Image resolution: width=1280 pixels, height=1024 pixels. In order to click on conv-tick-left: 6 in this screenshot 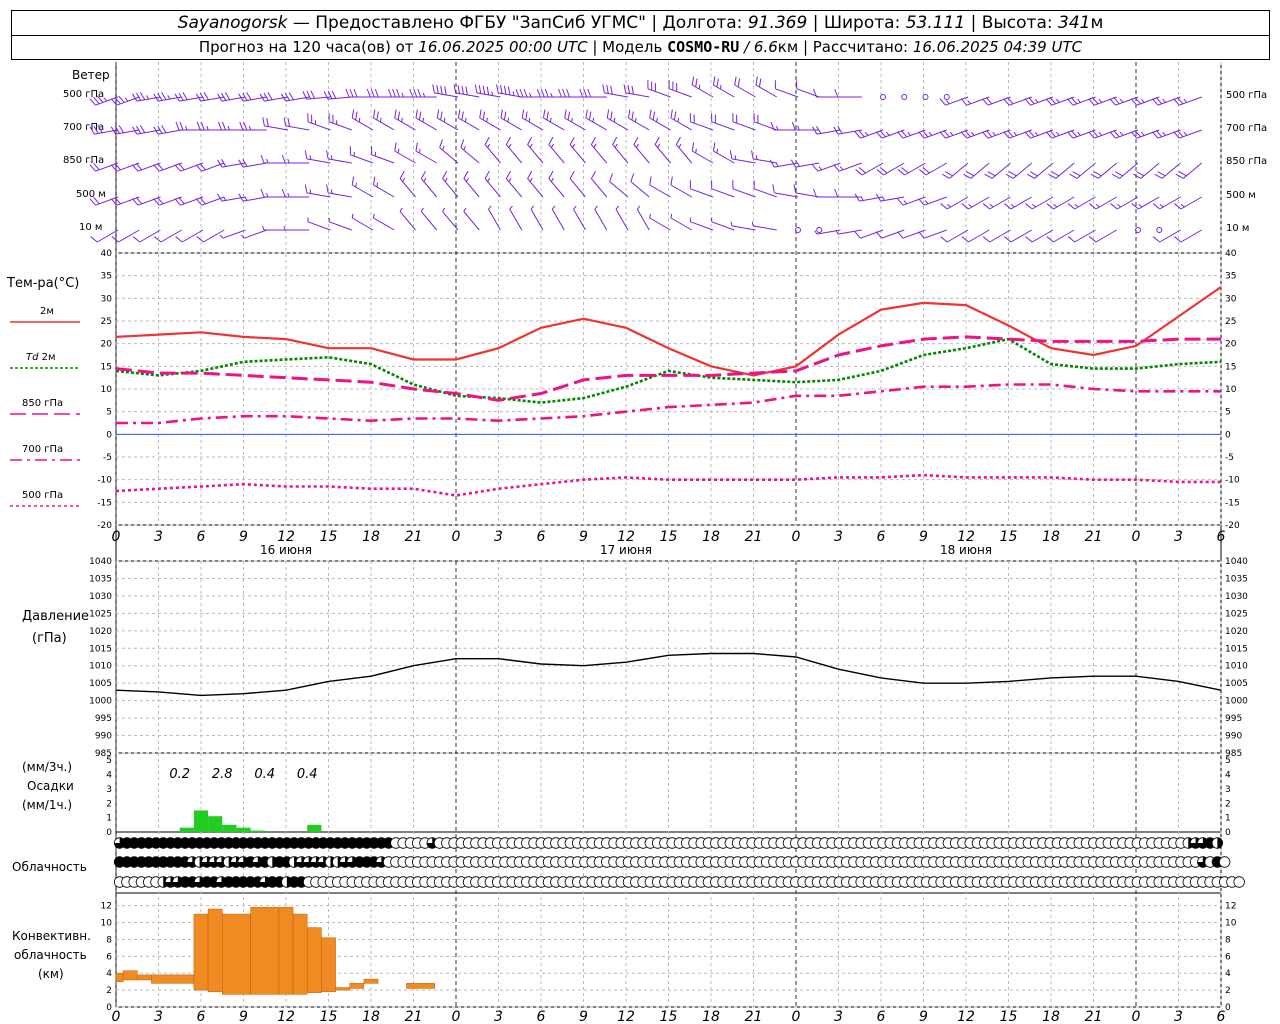, I will do `click(109, 957)`.